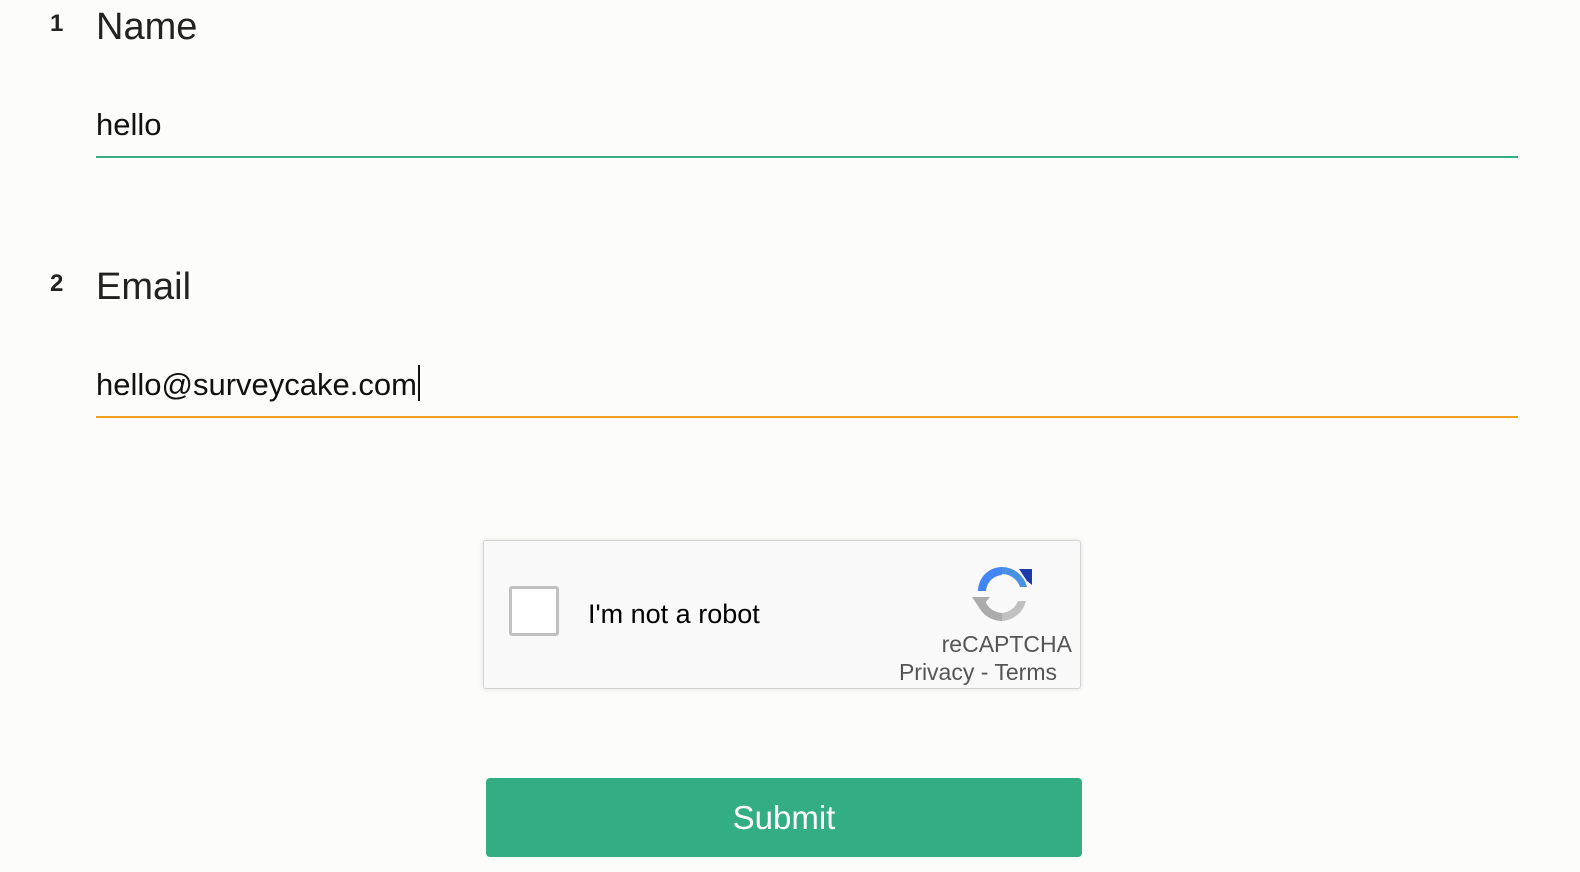 The height and width of the screenshot is (872, 1580). I want to click on recaptcha-links: Privacy - Terms, so click(978, 672).